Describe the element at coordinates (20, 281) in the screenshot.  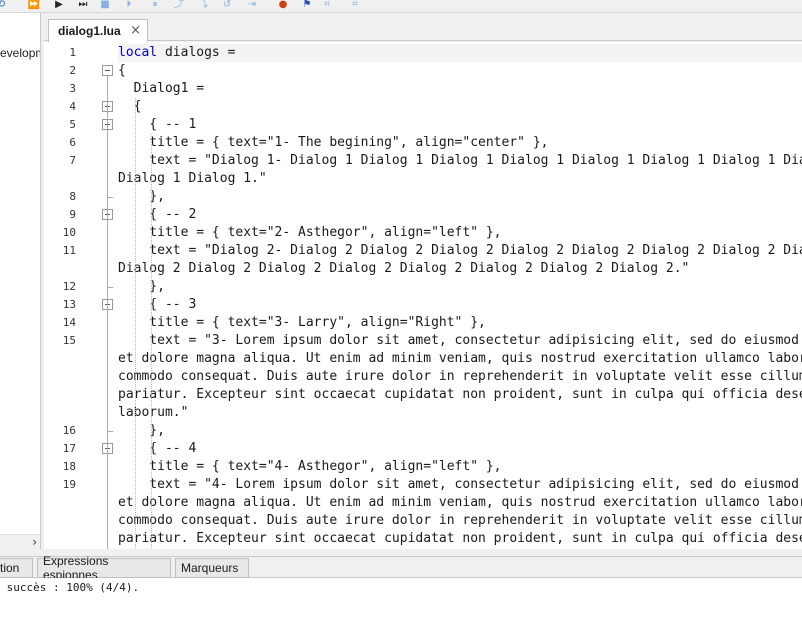
I see `project-panel: evelopm ›` at that location.